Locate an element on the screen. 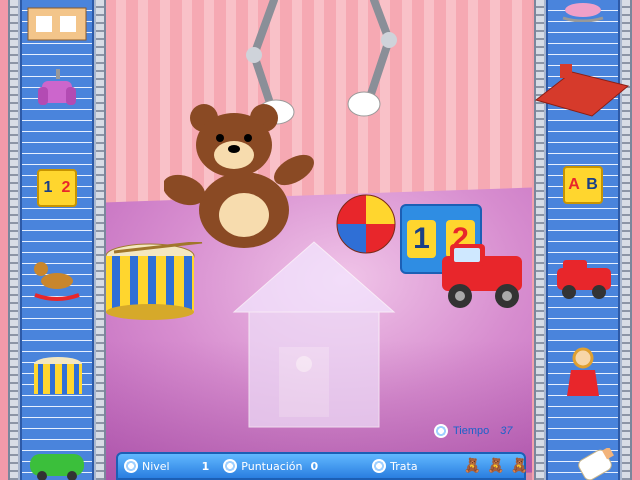 Image resolution: width=640 pixels, height=480 pixels. score-value: 0 is located at coordinates (314, 466).